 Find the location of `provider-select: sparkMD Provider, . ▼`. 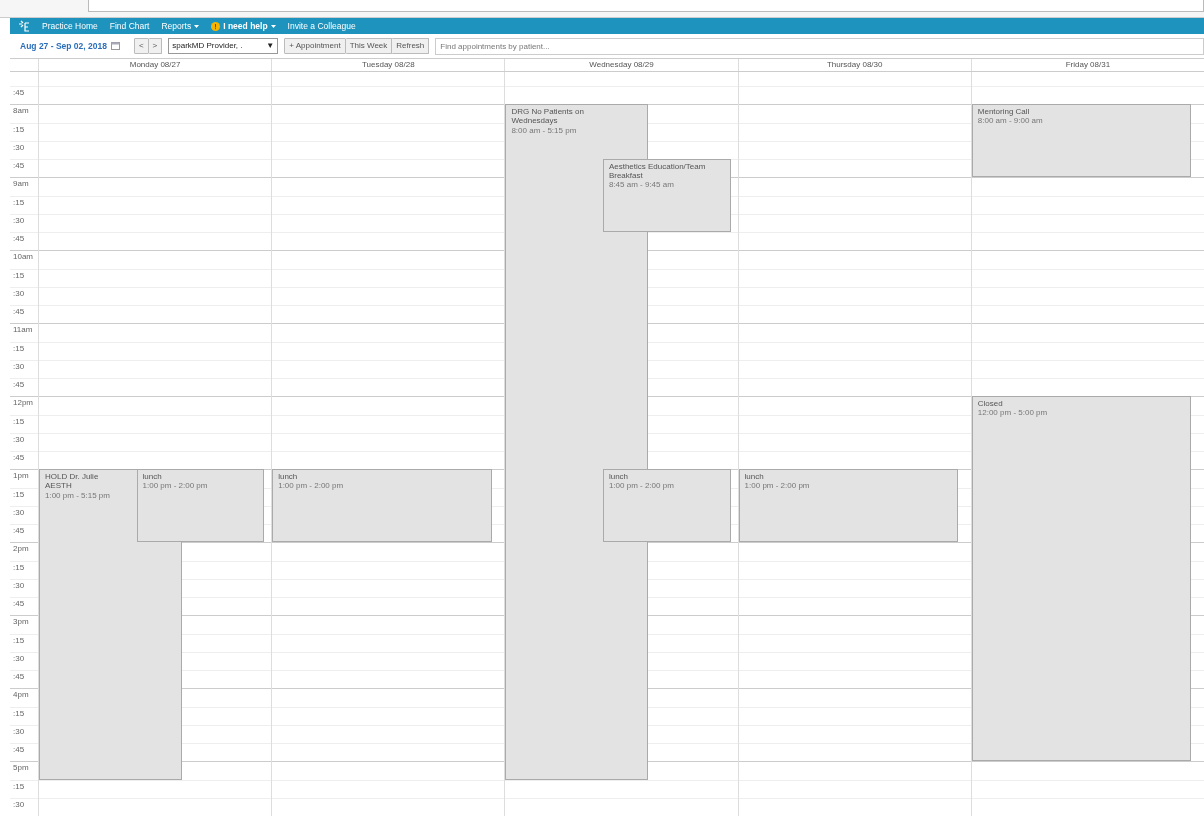

provider-select: sparkMD Provider, . ▼ is located at coordinates (223, 46).